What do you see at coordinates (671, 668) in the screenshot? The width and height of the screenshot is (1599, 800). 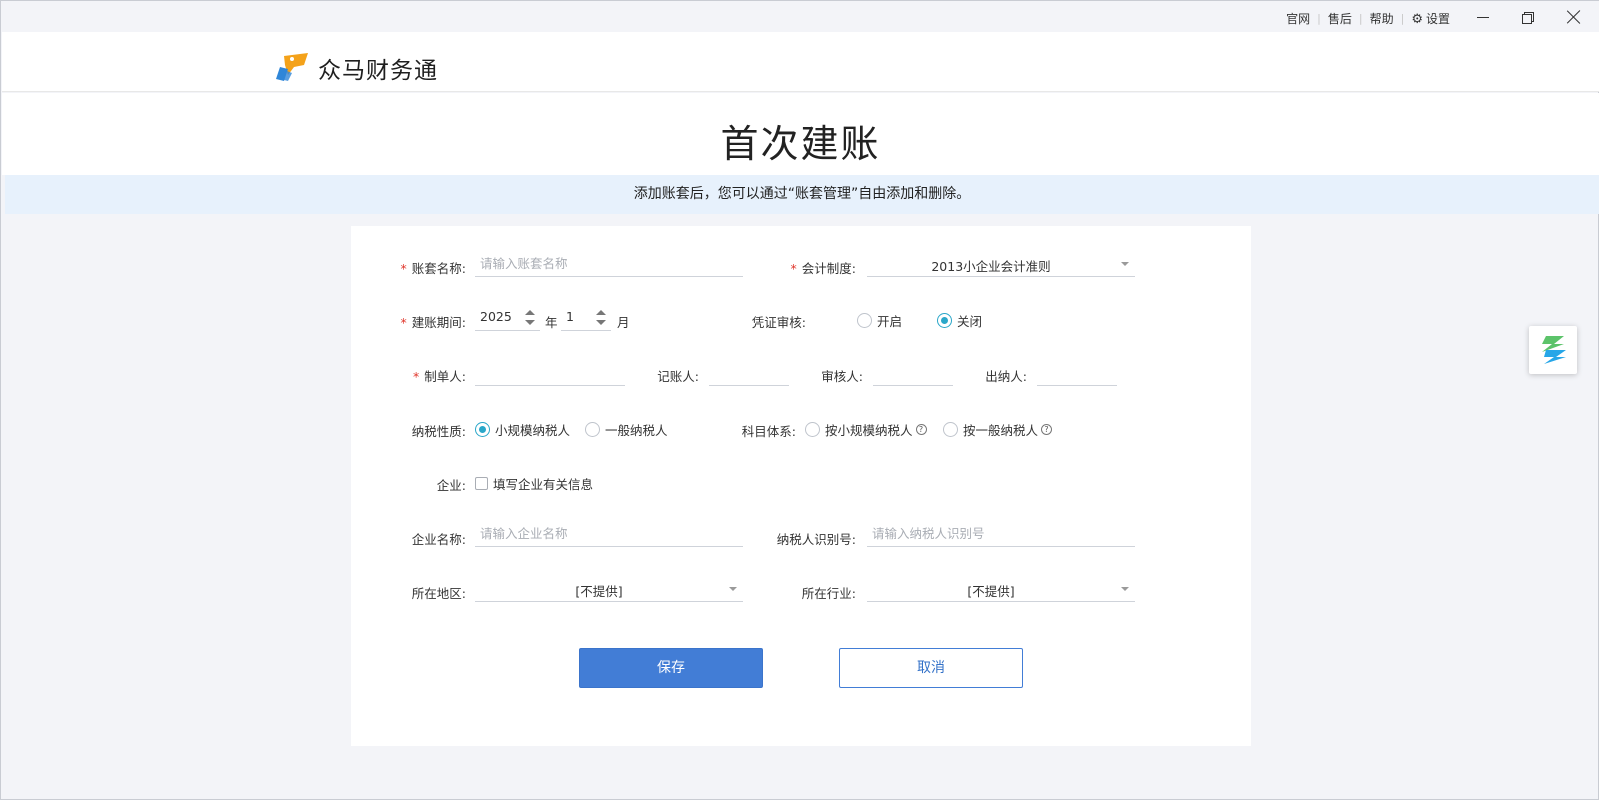 I see `save-button: 保存` at bounding box center [671, 668].